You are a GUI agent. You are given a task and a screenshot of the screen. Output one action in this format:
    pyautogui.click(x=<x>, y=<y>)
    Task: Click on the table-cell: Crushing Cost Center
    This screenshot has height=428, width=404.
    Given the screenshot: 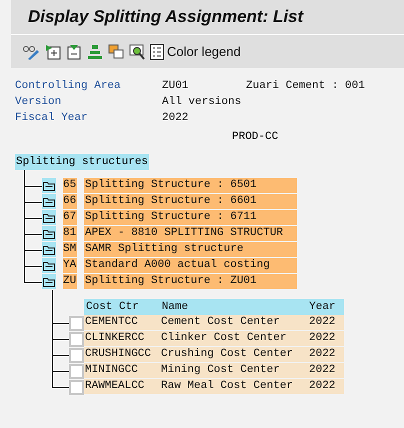 What is the action you would take?
    pyautogui.click(x=235, y=354)
    